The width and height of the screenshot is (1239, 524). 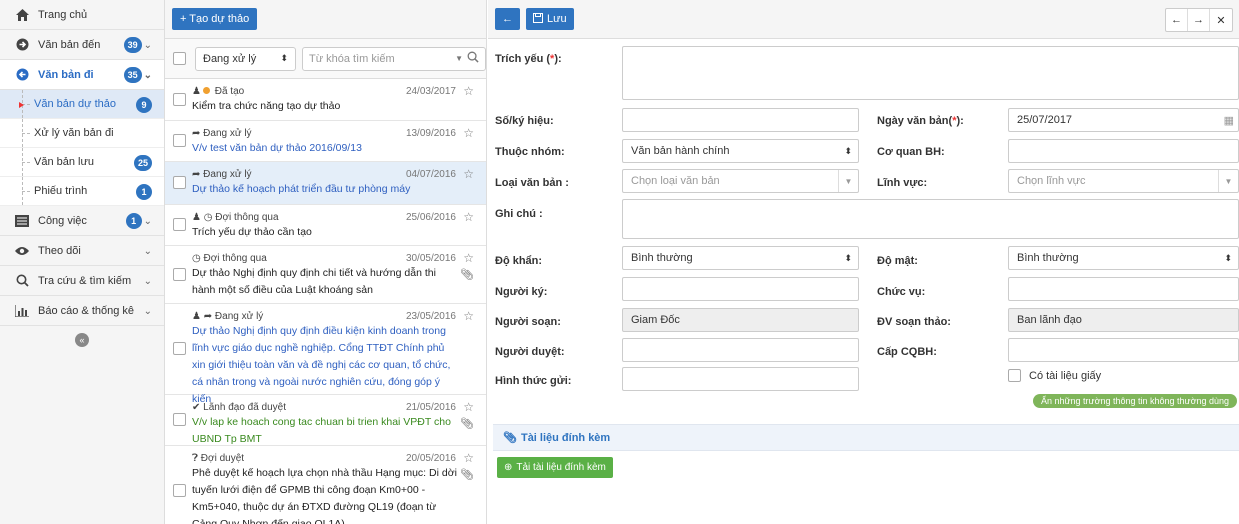 I want to click on calendar-icon: ▦, so click(x=1229, y=120).